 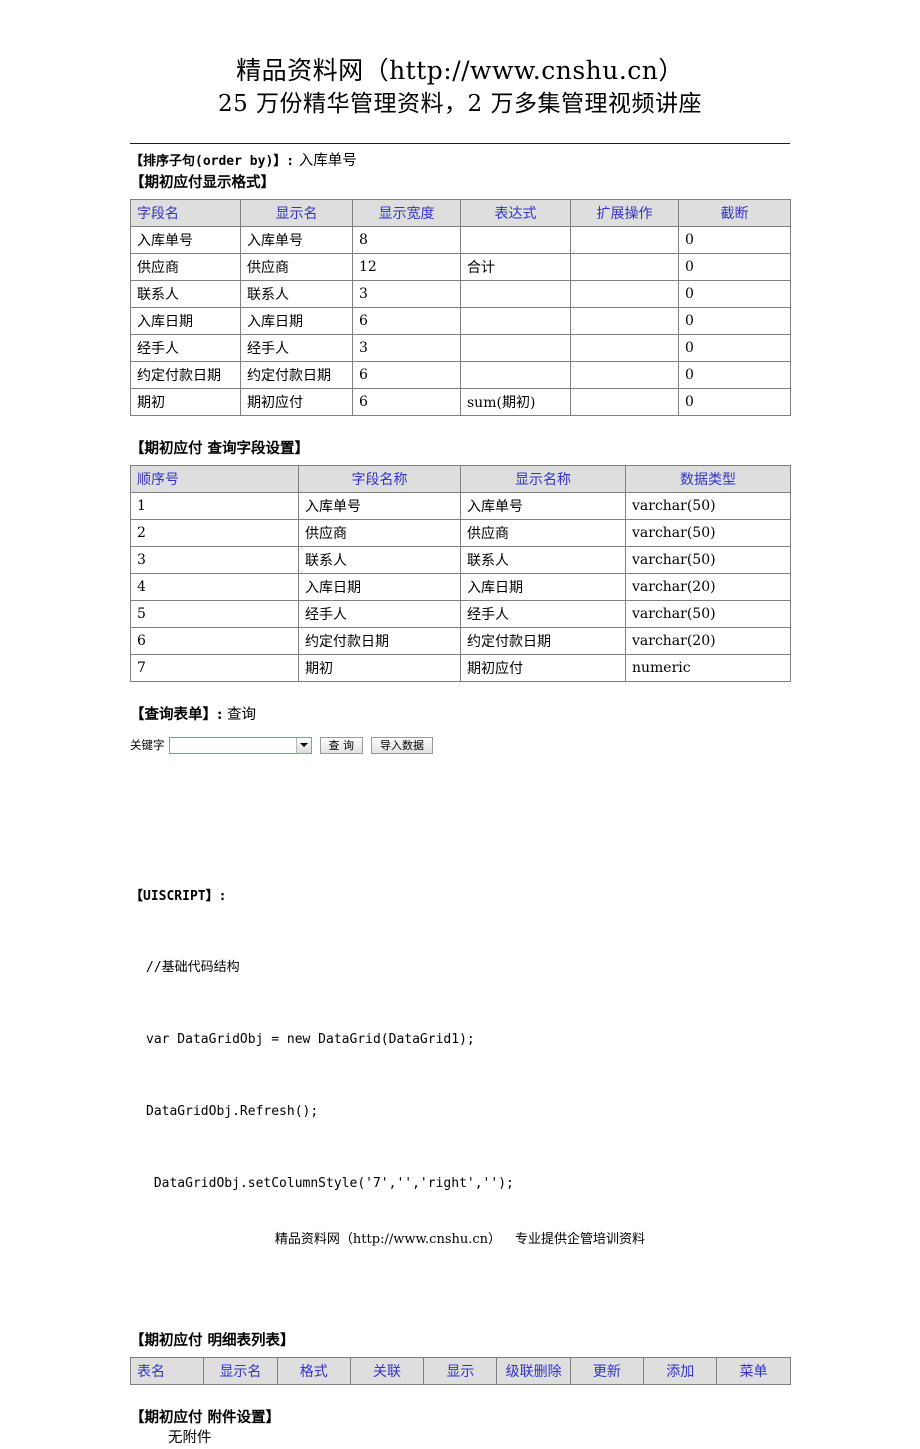 What do you see at coordinates (214, 641) in the screenshot?
I see `cell-sequence: 6` at bounding box center [214, 641].